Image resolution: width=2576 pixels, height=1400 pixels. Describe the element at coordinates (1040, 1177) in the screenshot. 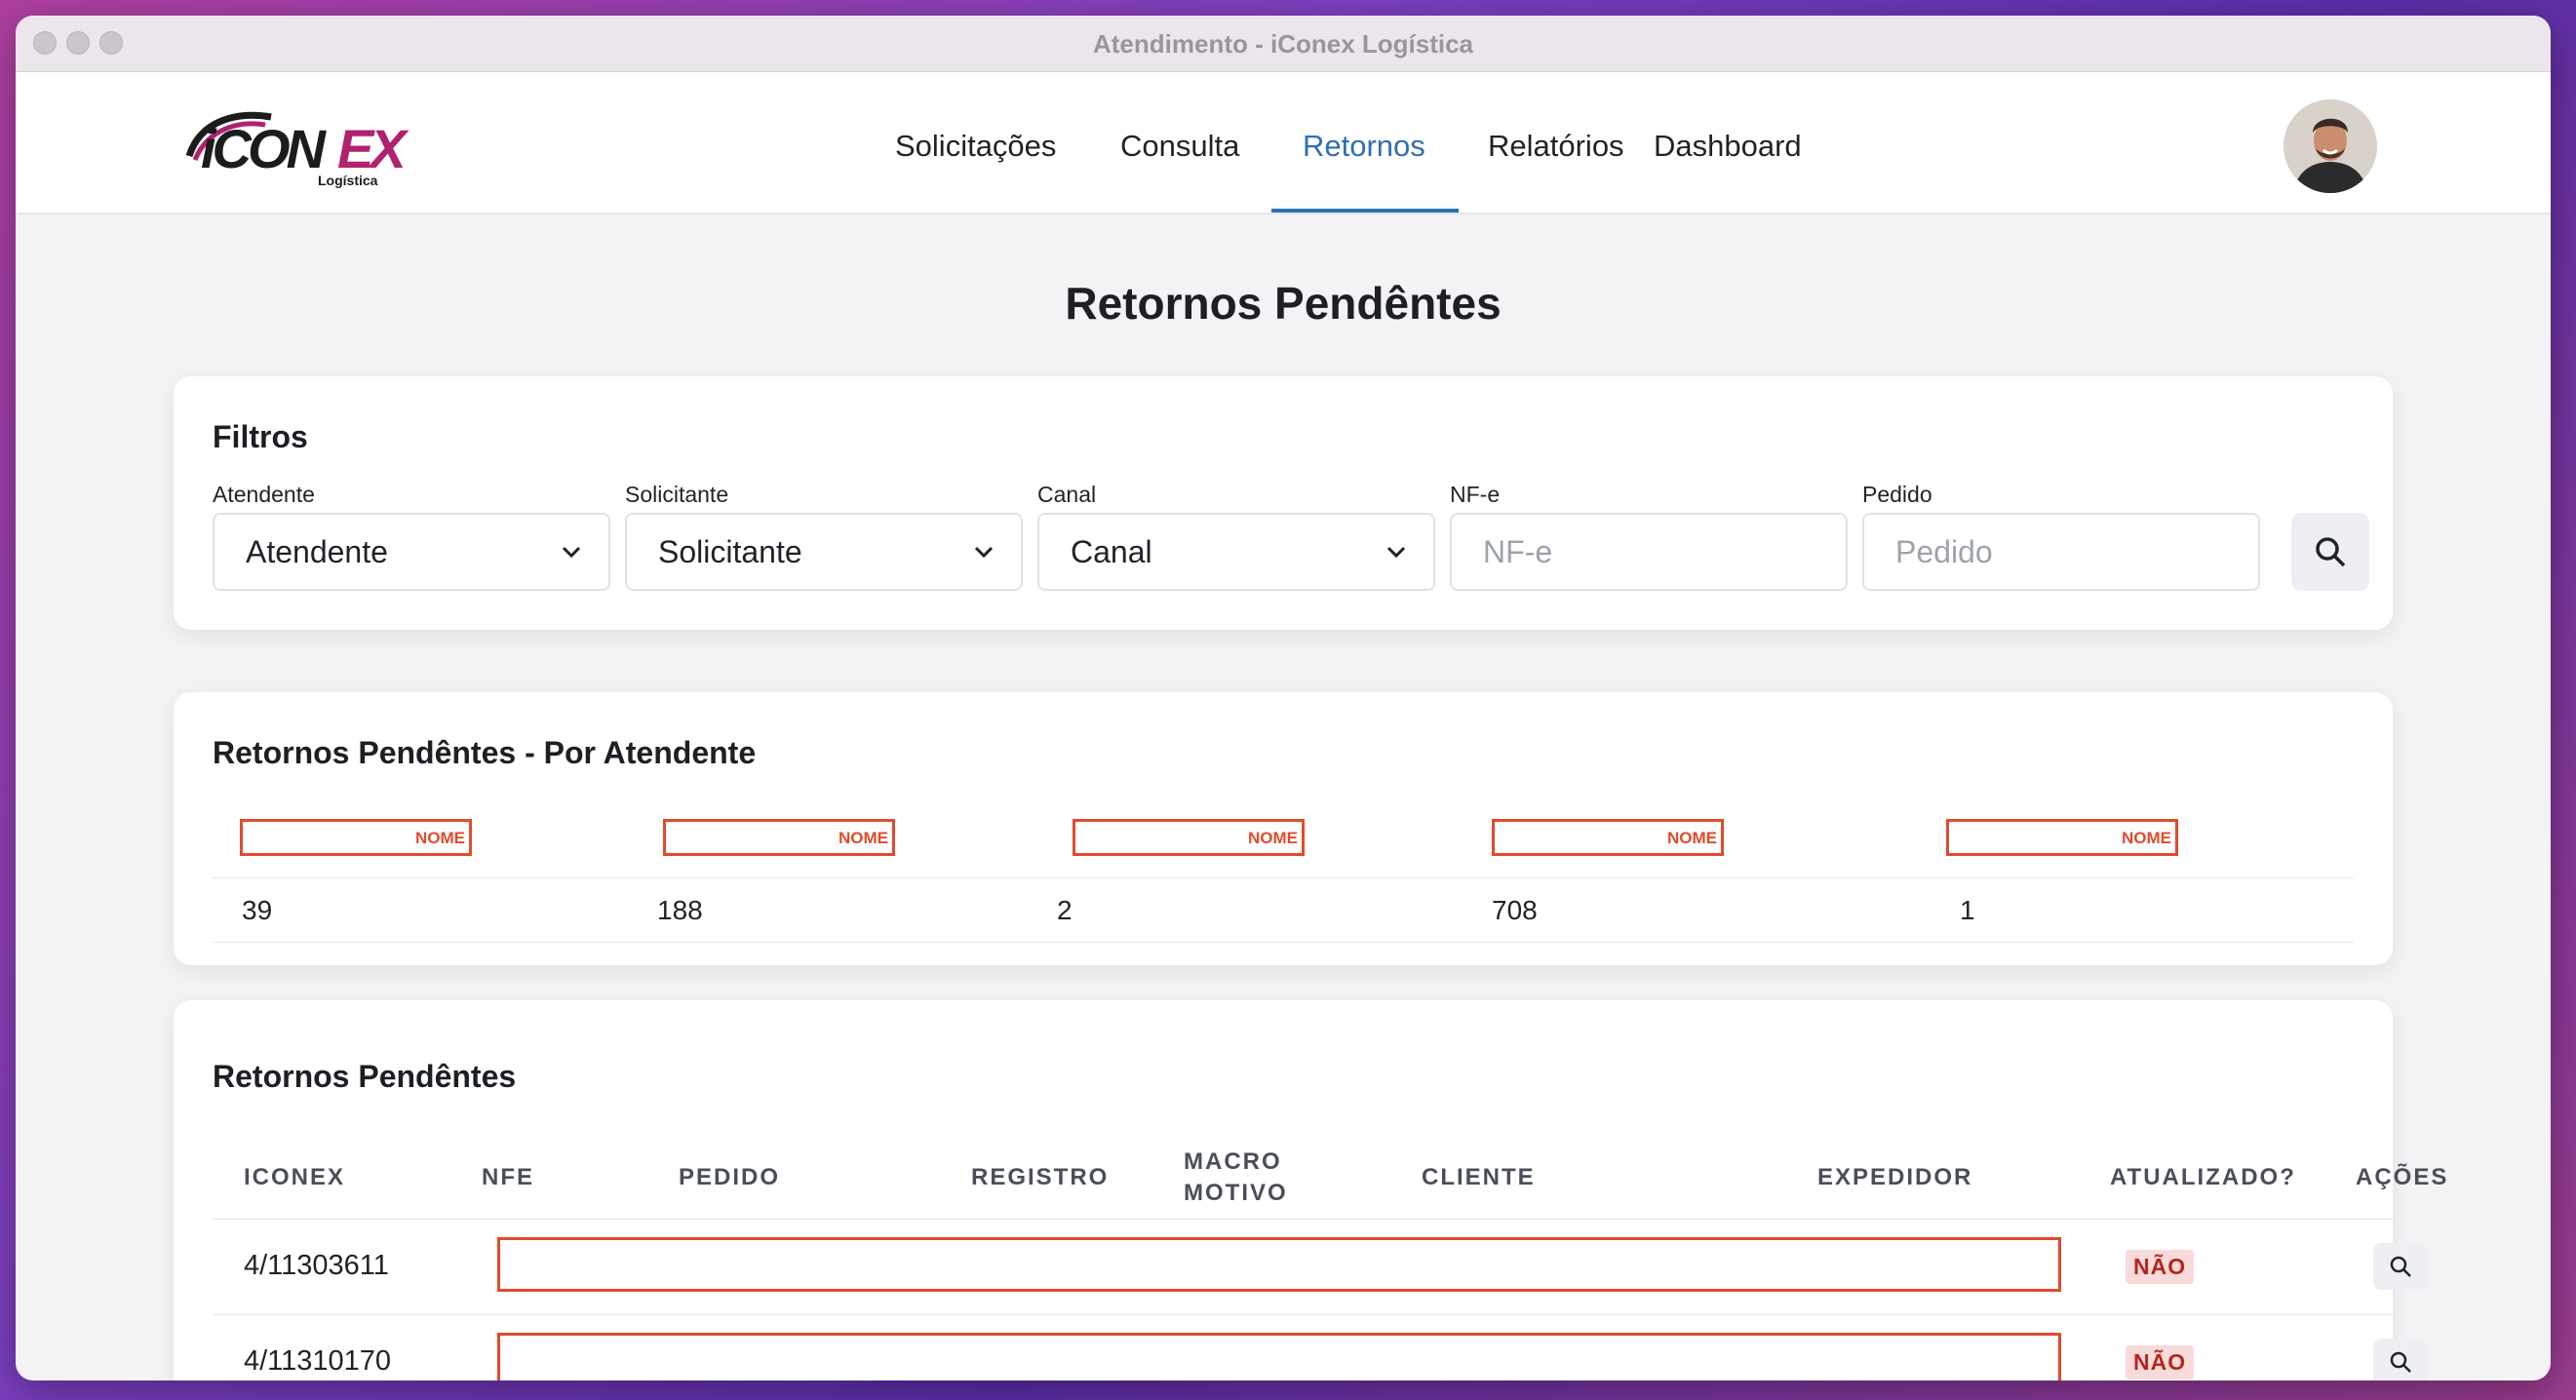

I see `col-header-registro: REGISTRO` at that location.